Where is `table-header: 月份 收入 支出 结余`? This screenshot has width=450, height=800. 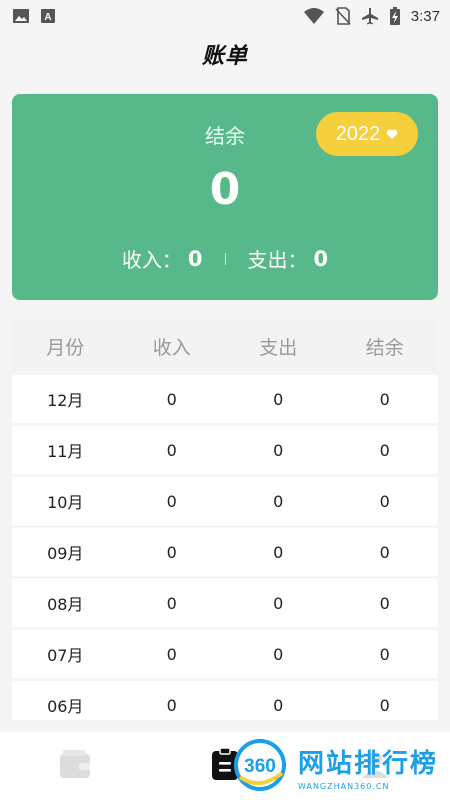 table-header: 月份 收入 支出 结余 is located at coordinates (225, 346).